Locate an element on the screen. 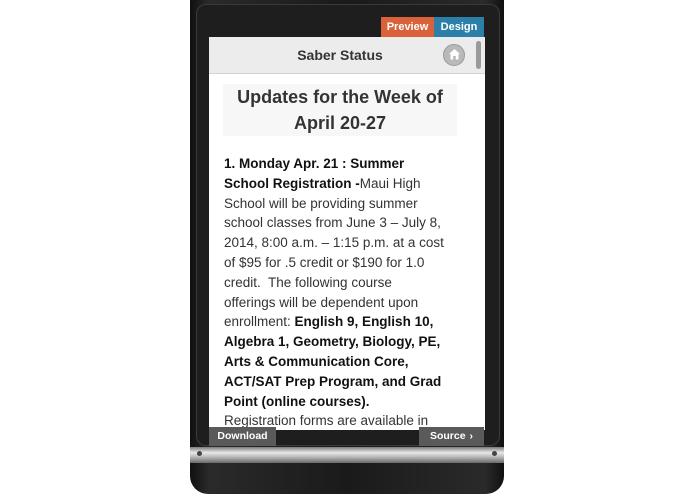  article-line: enrollment: English 9, English 10, is located at coordinates (344, 322).